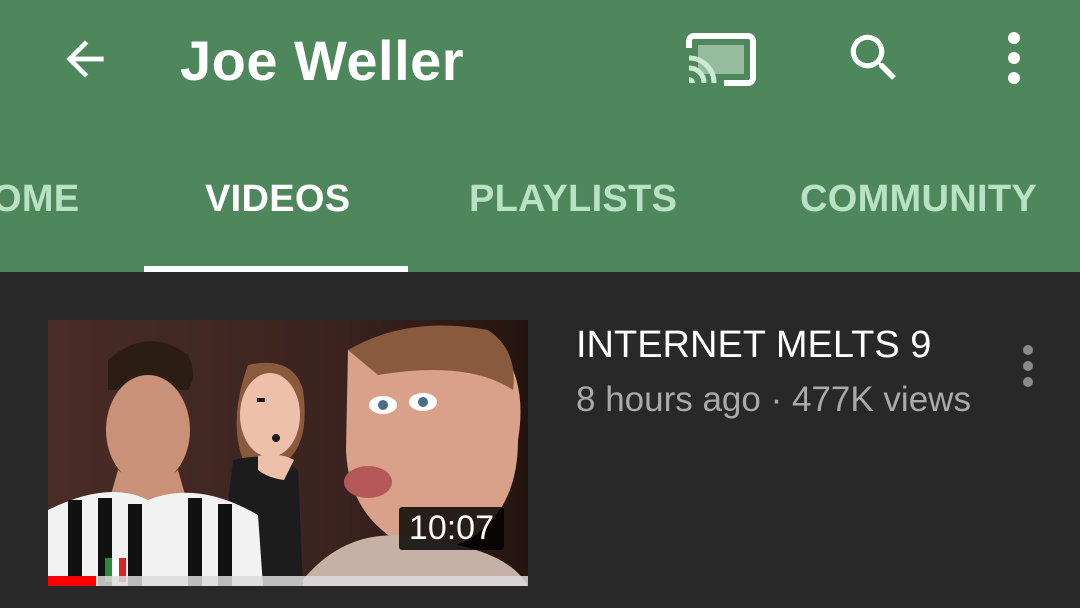  What do you see at coordinates (277, 225) in the screenshot?
I see `tab-videos: VIDEOS` at bounding box center [277, 225].